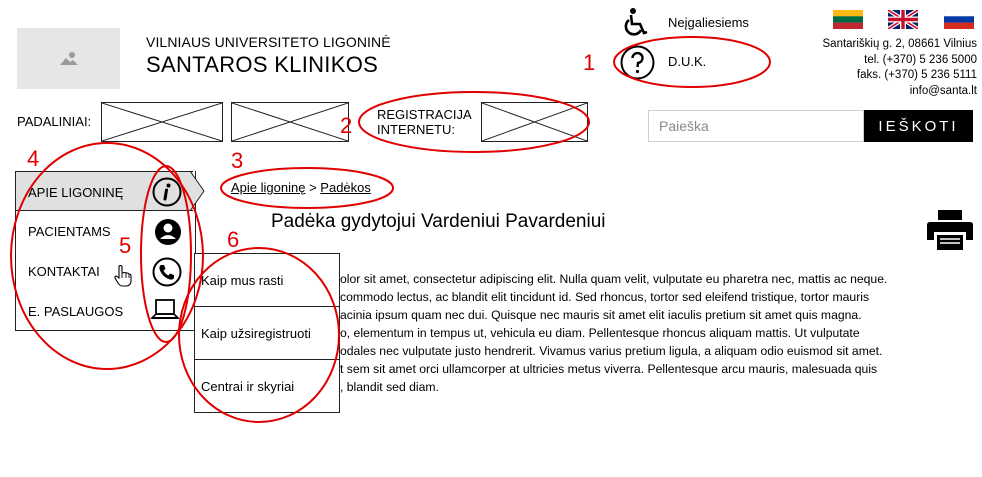  I want to click on nav-active-arrow, so click(197, 191).